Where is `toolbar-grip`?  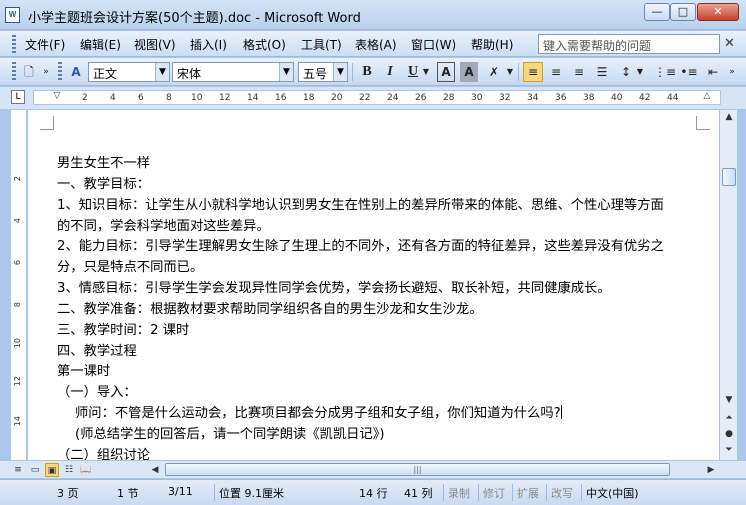 toolbar-grip is located at coordinates (14, 71).